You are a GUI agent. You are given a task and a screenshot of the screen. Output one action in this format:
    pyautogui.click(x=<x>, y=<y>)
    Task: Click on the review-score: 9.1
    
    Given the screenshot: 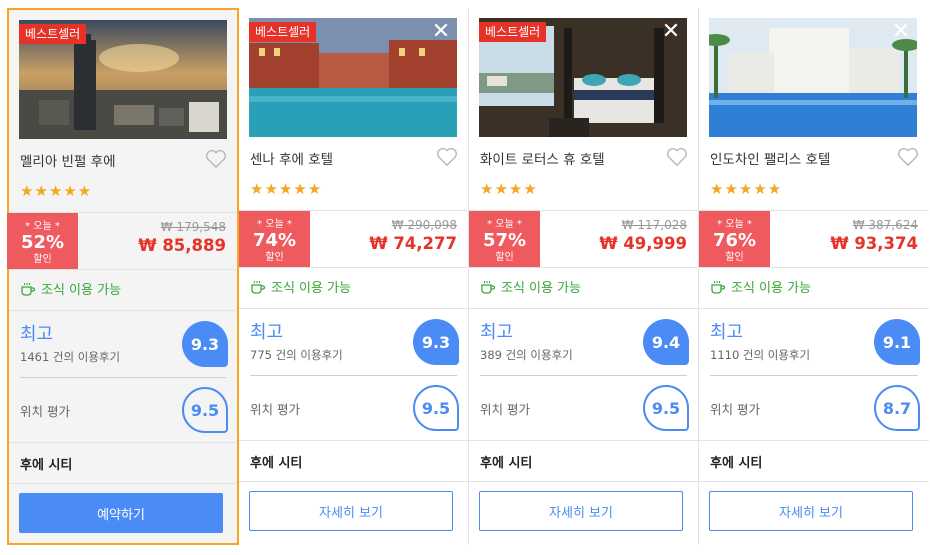 What is the action you would take?
    pyautogui.click(x=897, y=342)
    